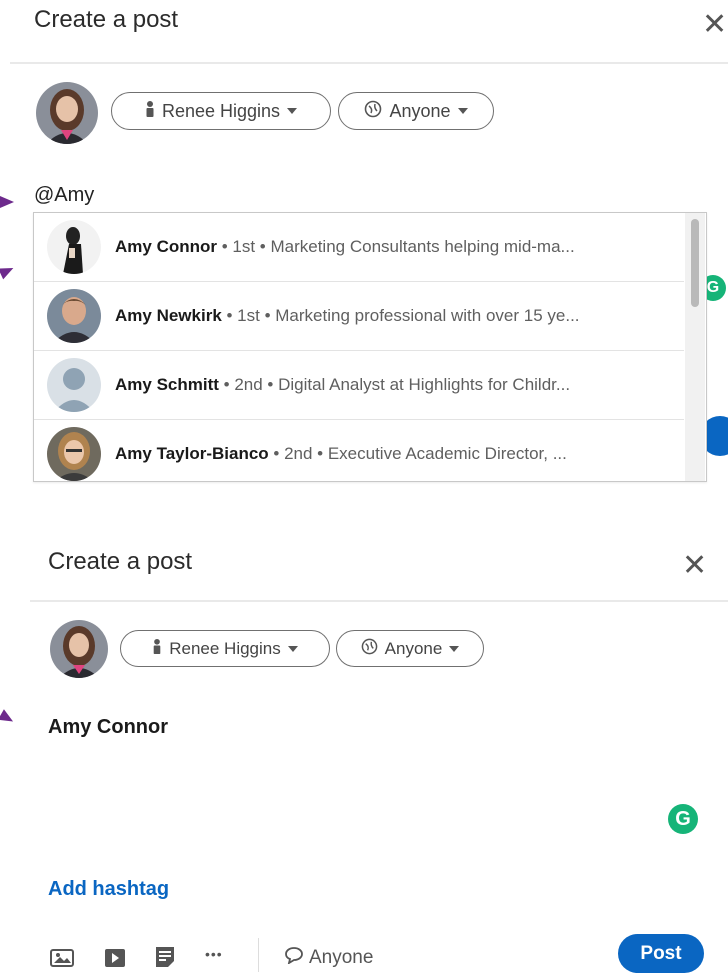 Image resolution: width=728 pixels, height=973 pixels. I want to click on suggestion-name: Amy Taylor-Bianco, so click(192, 453).